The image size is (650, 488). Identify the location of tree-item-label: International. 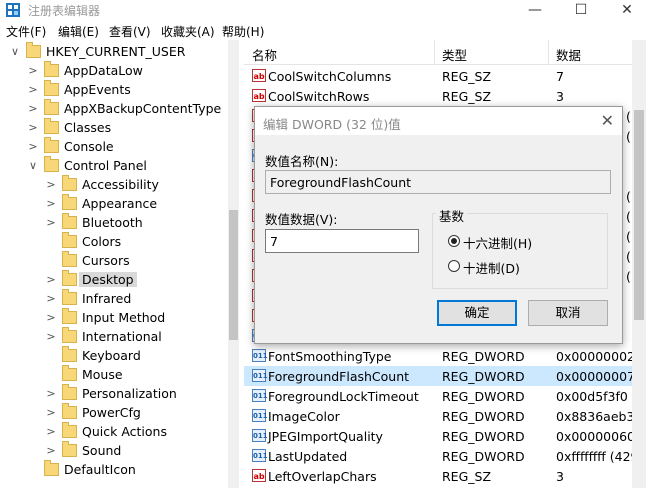
(122, 336).